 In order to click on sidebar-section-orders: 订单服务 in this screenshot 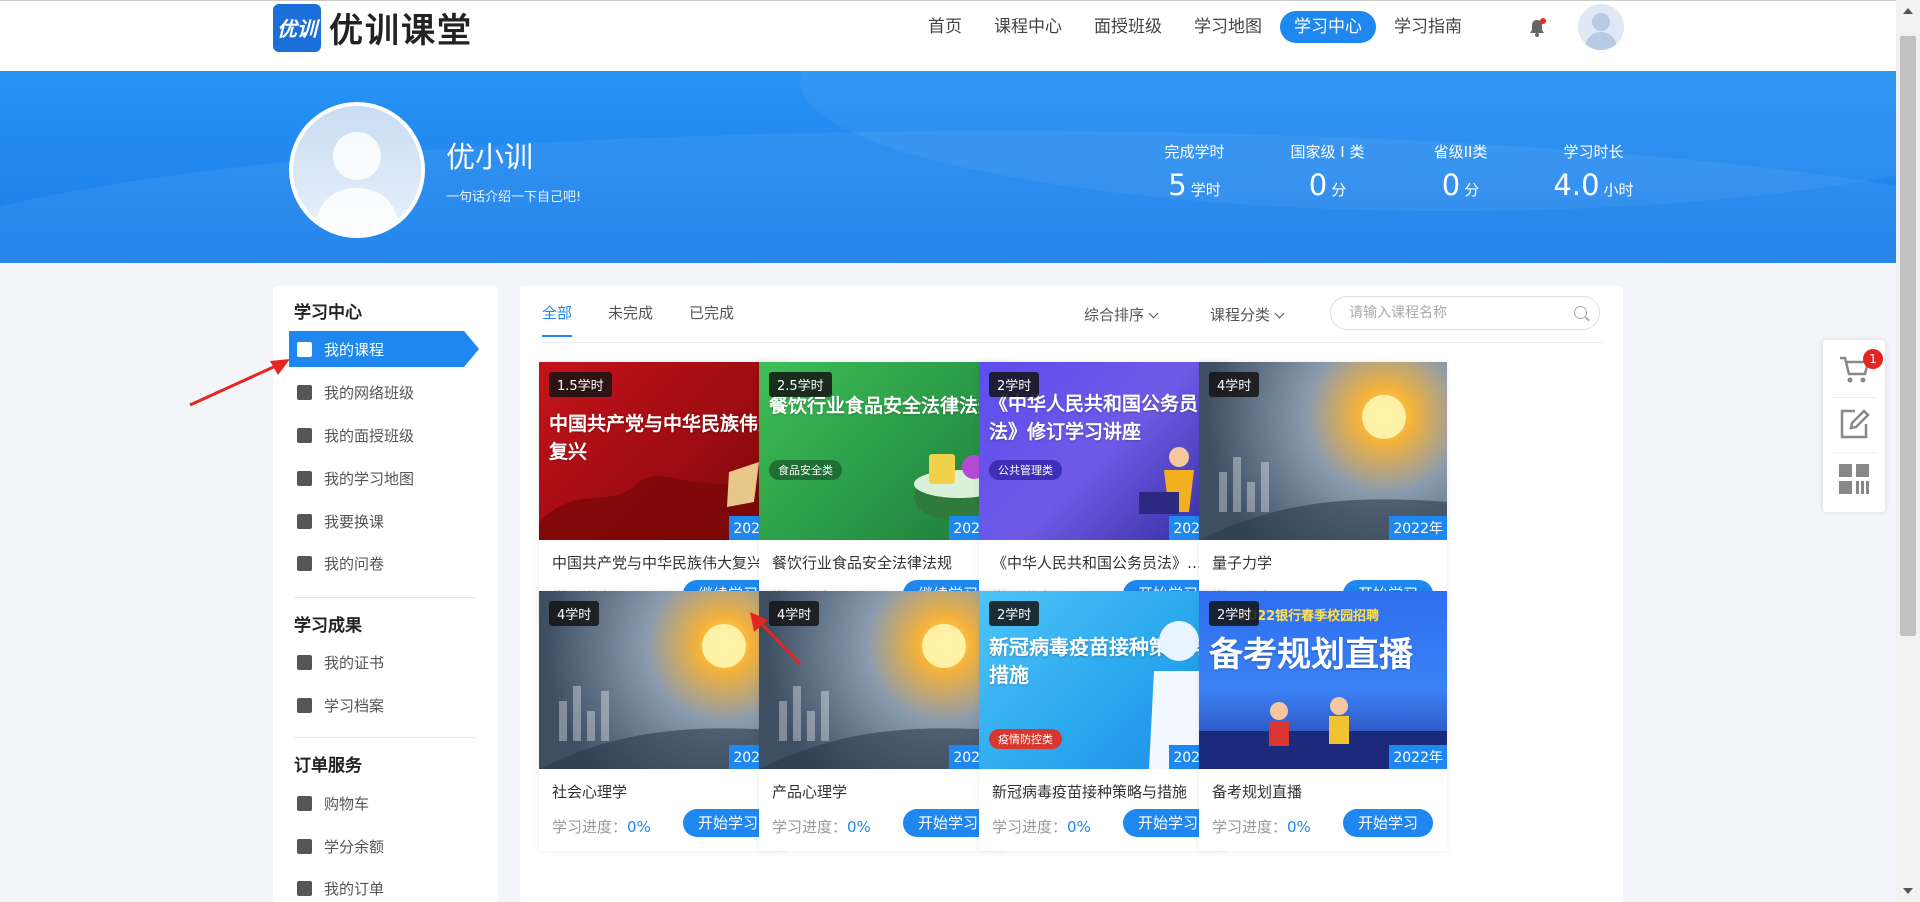, I will do `click(328, 766)`.